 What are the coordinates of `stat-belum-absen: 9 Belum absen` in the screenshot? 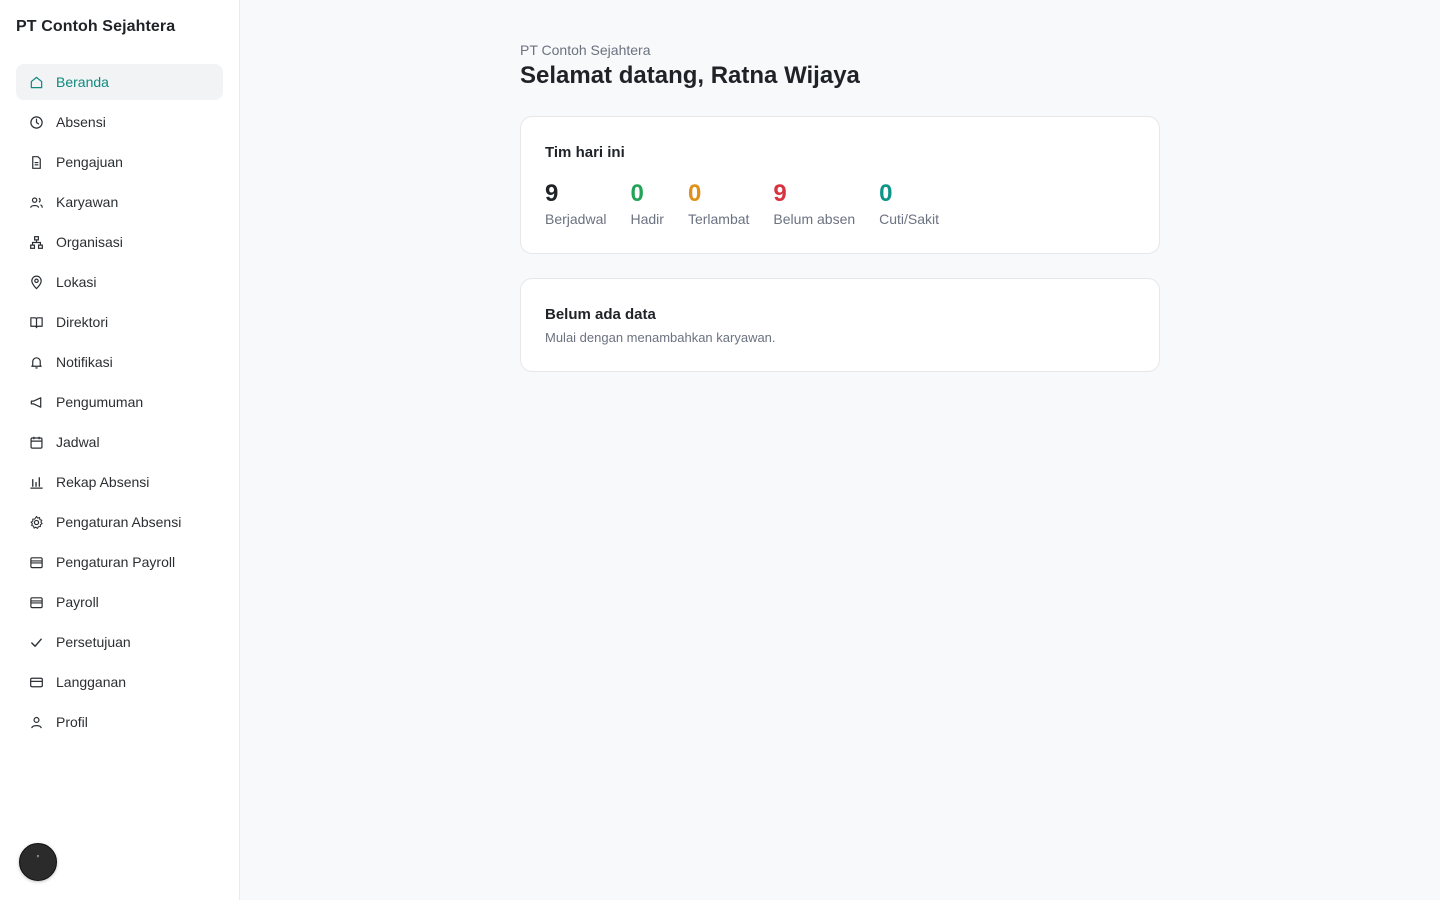 It's located at (814, 203).